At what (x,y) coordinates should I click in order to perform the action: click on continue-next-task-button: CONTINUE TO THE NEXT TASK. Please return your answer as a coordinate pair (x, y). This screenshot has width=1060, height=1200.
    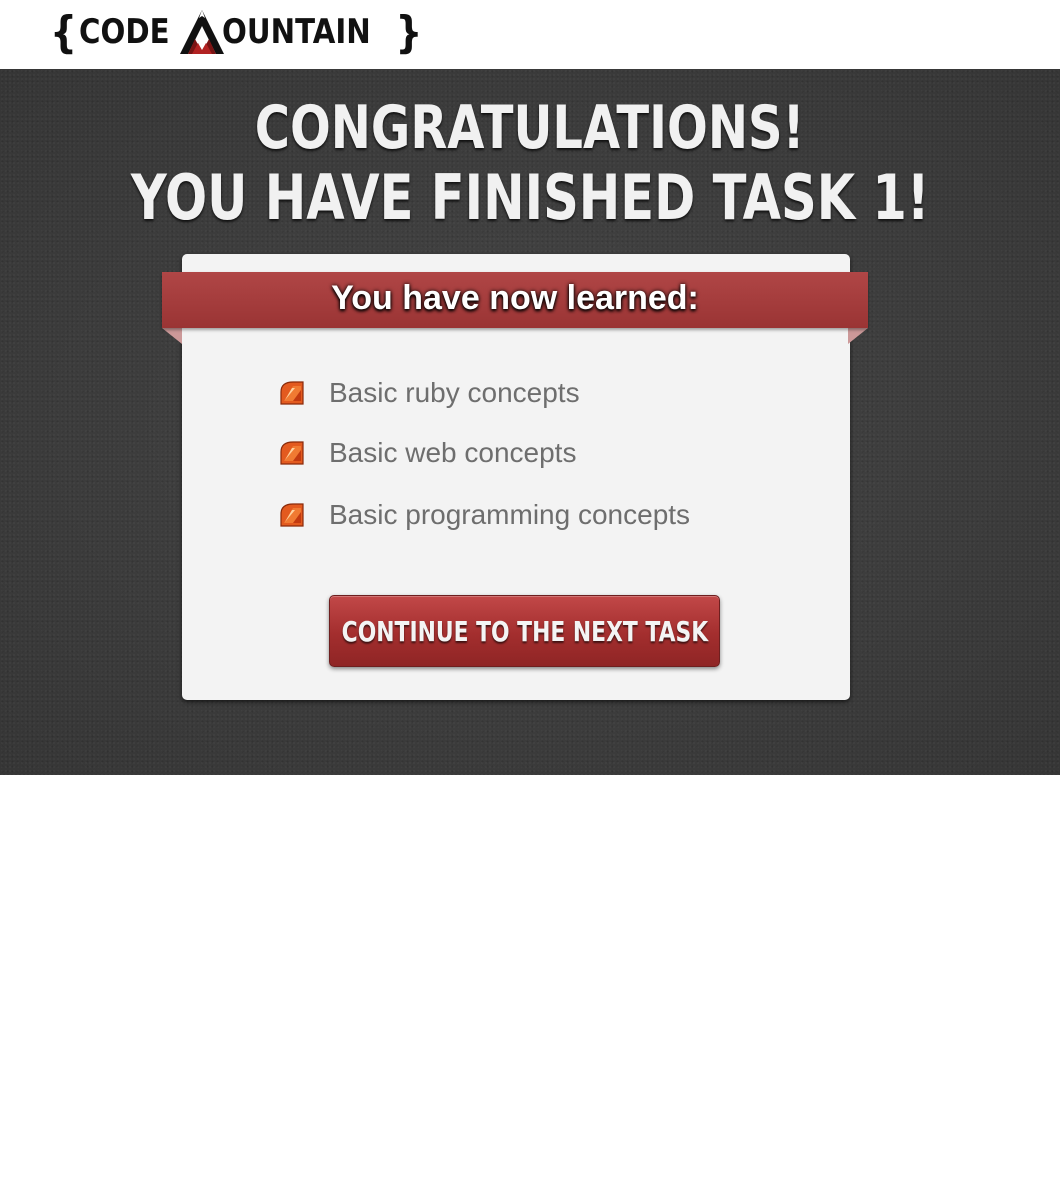
    Looking at the image, I should click on (524, 631).